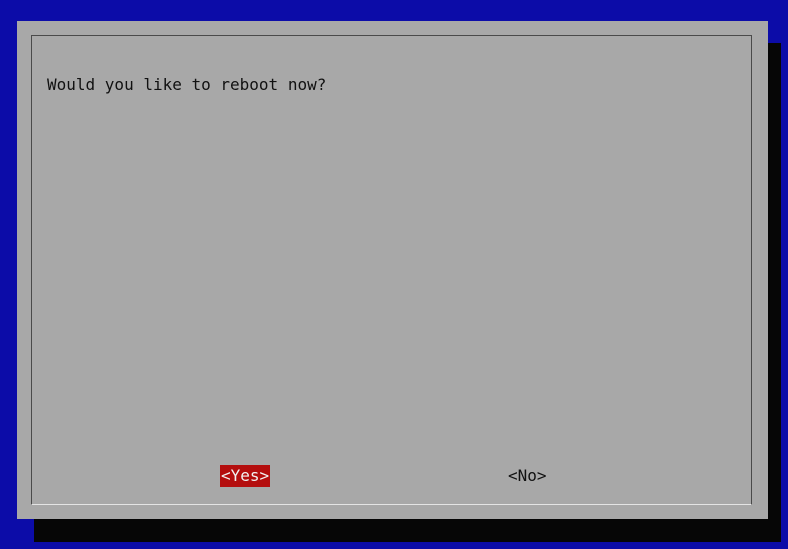 Image resolution: width=788 pixels, height=549 pixels. What do you see at coordinates (527, 476) in the screenshot?
I see `no-button: <No>` at bounding box center [527, 476].